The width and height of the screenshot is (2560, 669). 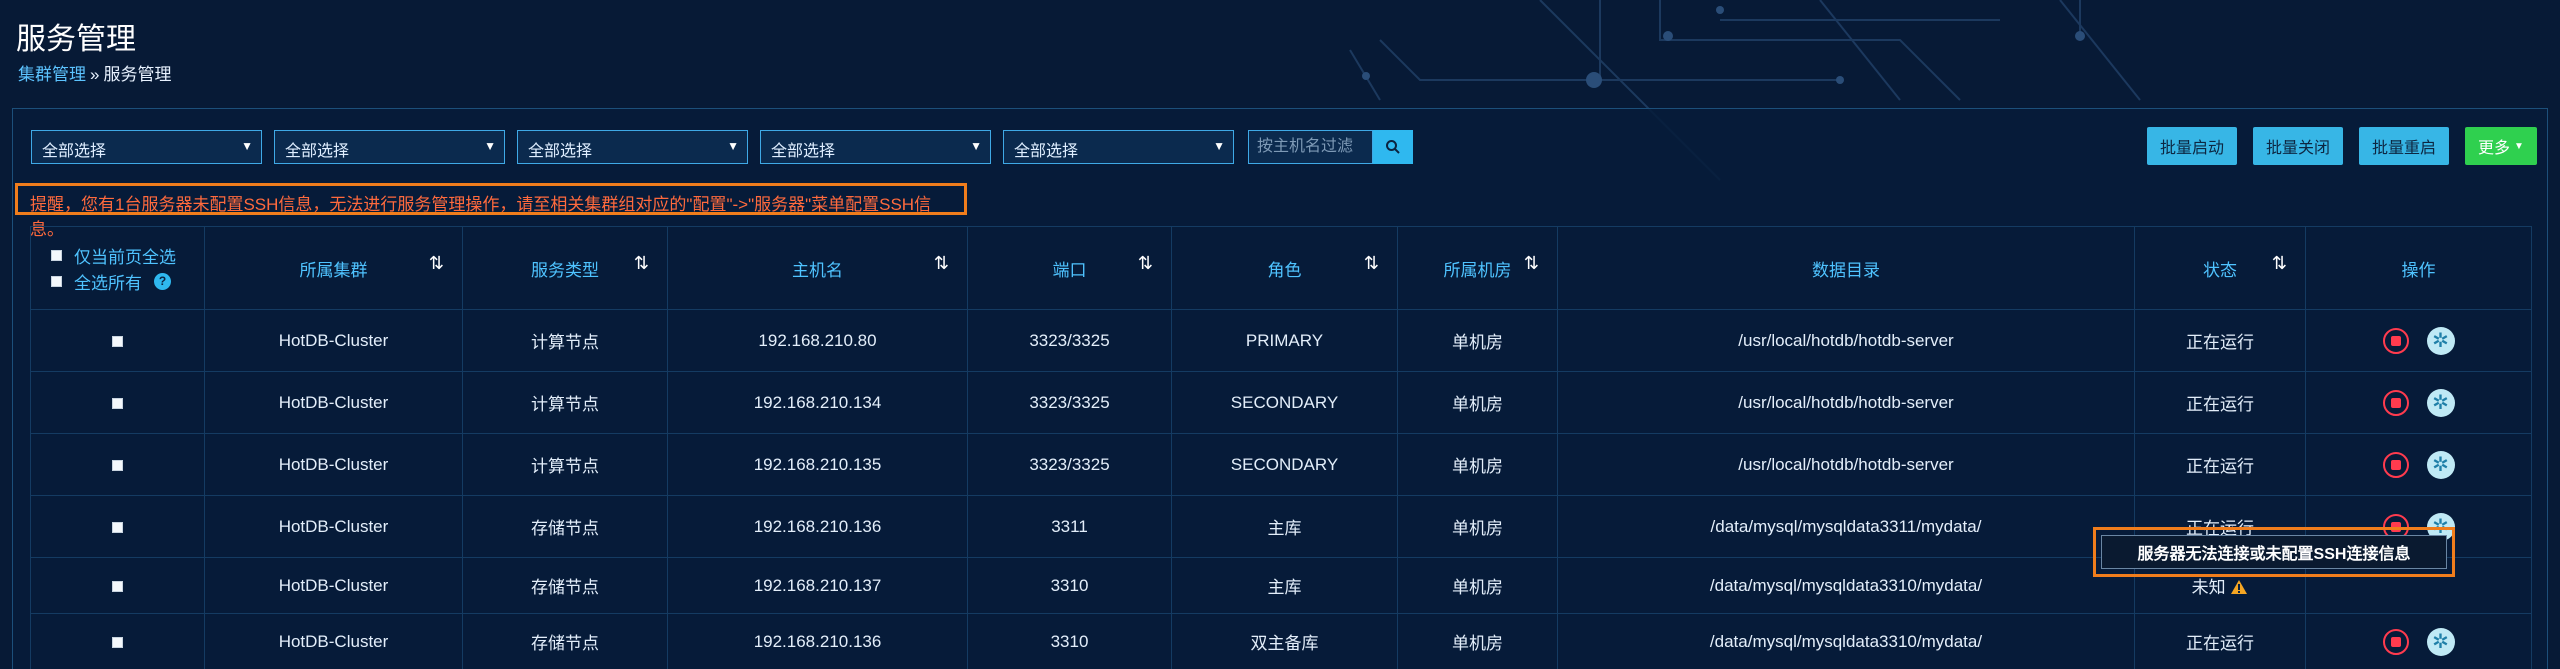 I want to click on column-label: 服务类型, so click(x=565, y=270).